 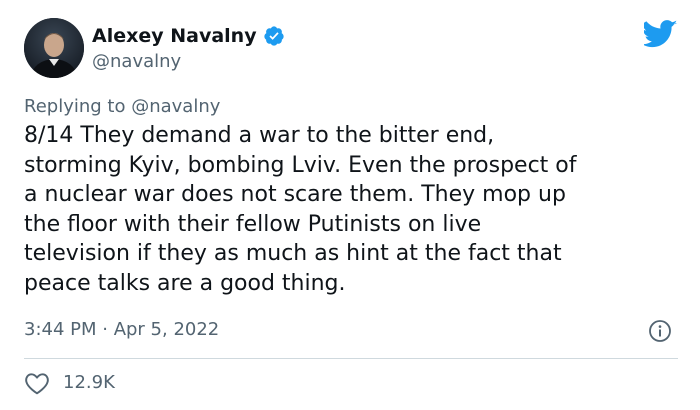 I want to click on info-icon, so click(x=660, y=331).